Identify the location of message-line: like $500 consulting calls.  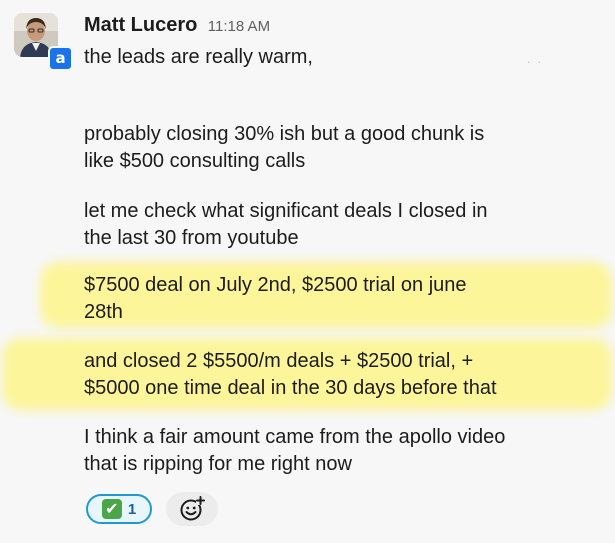
(195, 161).